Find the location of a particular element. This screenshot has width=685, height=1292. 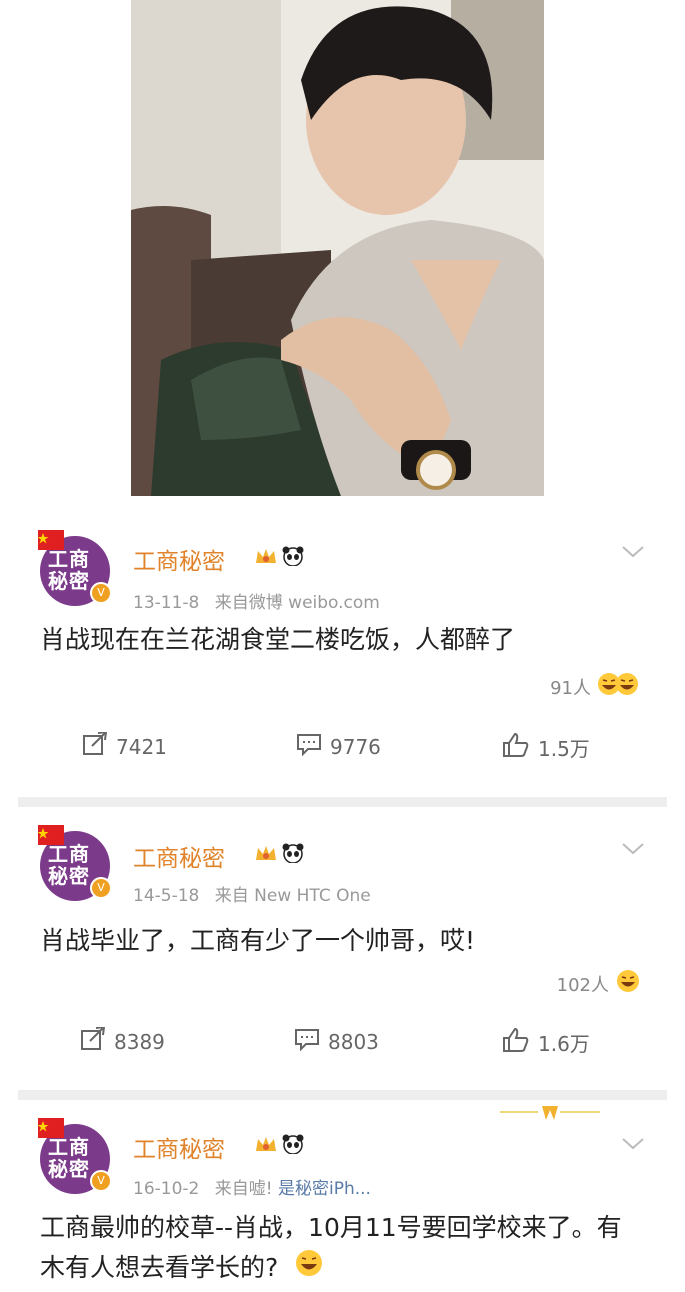

reaction-summary: 91人 is located at coordinates (595, 686).